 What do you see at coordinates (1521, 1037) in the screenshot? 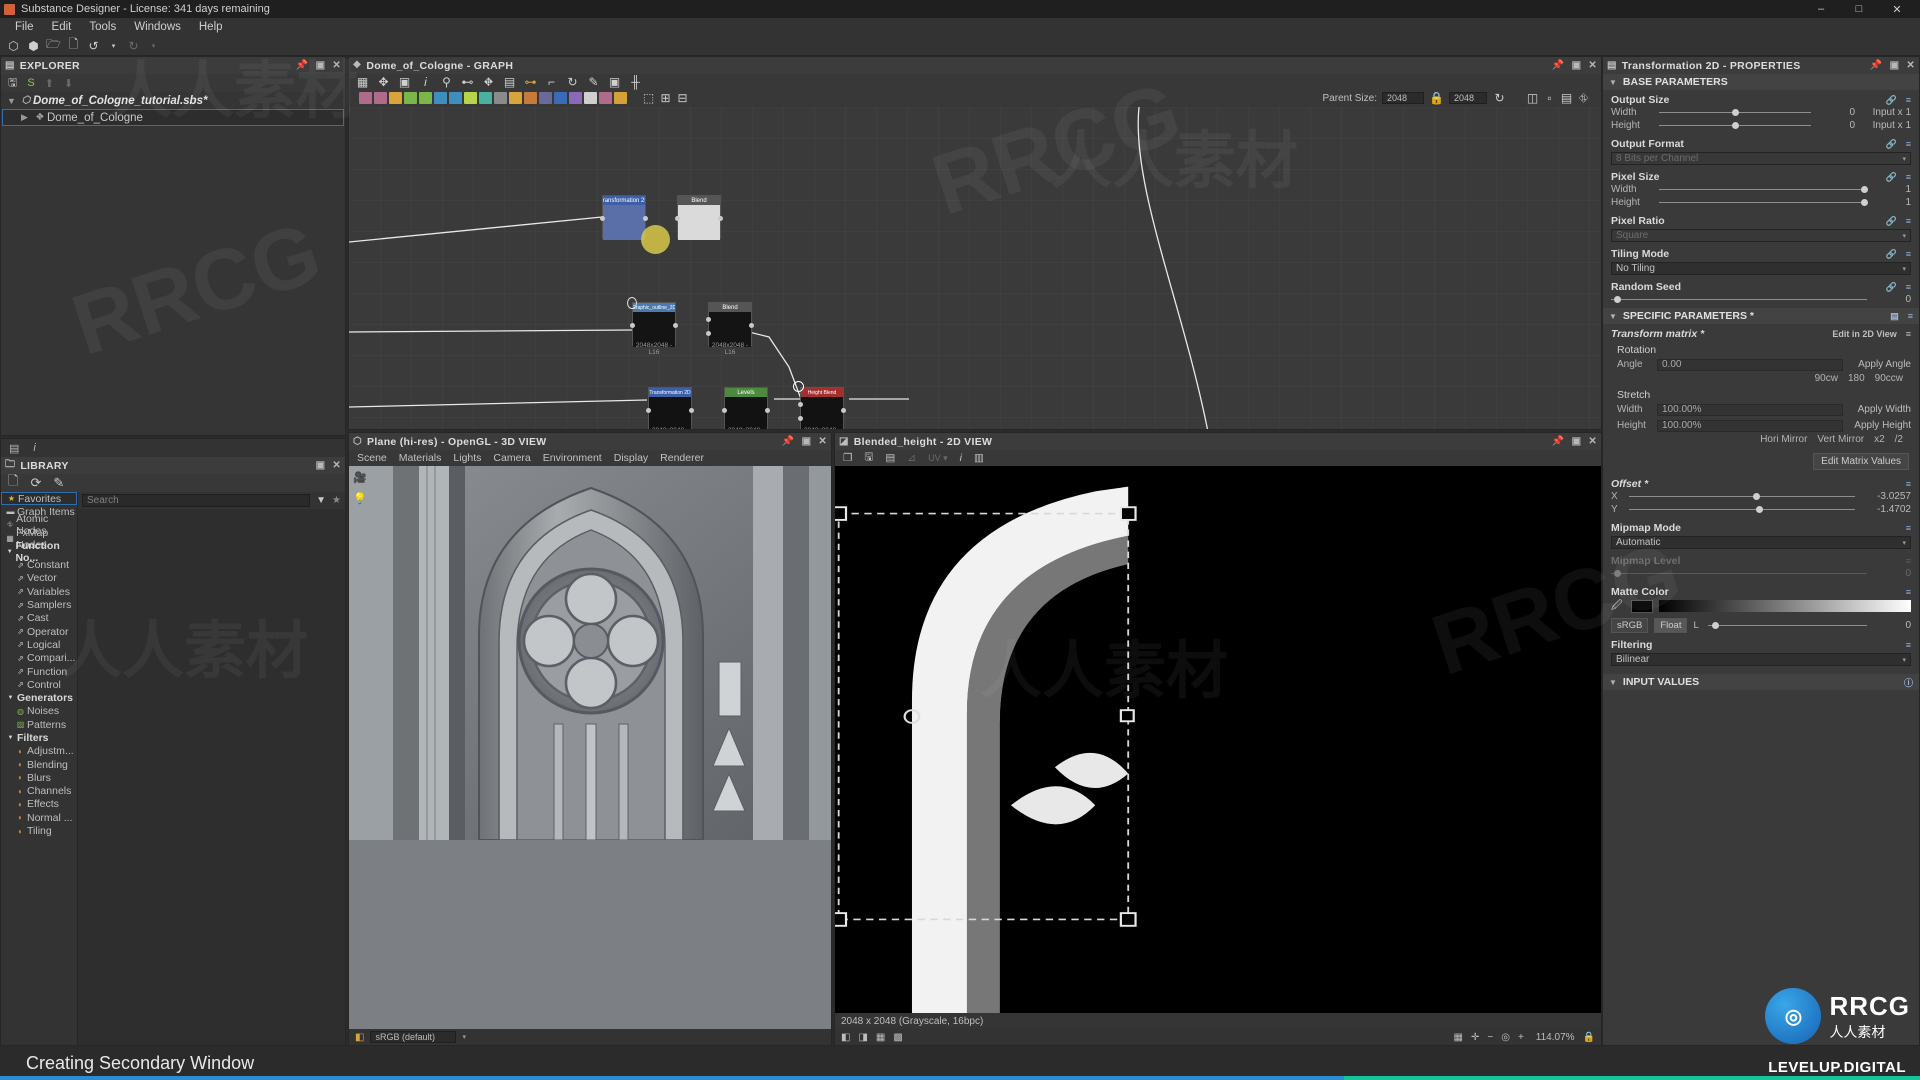
I see `zoom-in-icon: +` at bounding box center [1521, 1037].